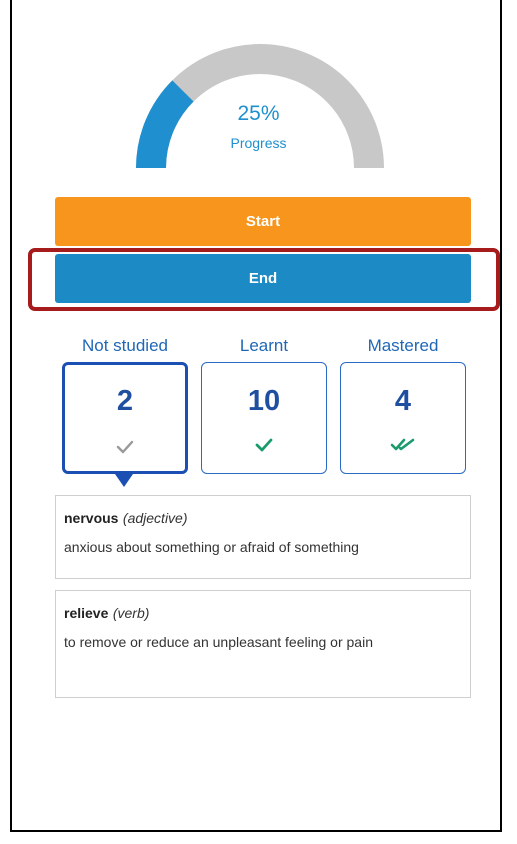 The width and height of the screenshot is (517, 844). Describe the element at coordinates (155, 518) in the screenshot. I see `word-part-of-speech: (adjective)` at that location.